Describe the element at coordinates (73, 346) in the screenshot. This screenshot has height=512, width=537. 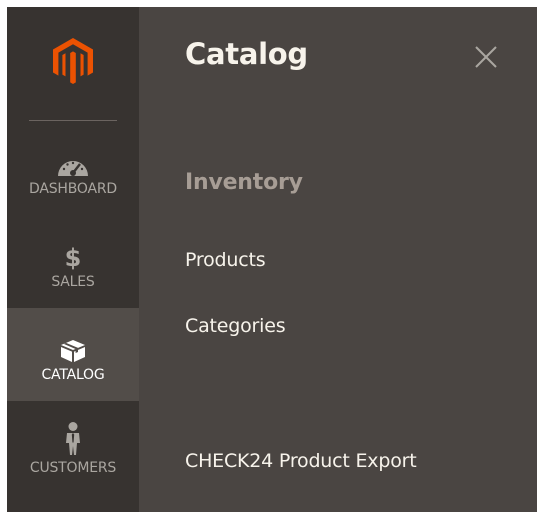
I see `box-icon` at that location.